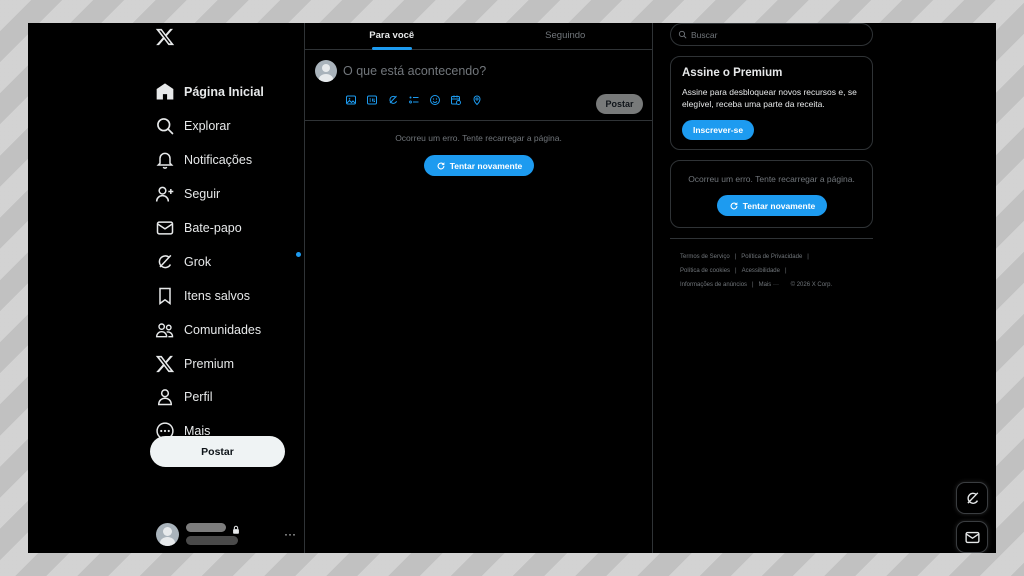 This screenshot has width=1024, height=576. I want to click on communities-icon, so click(165, 330).